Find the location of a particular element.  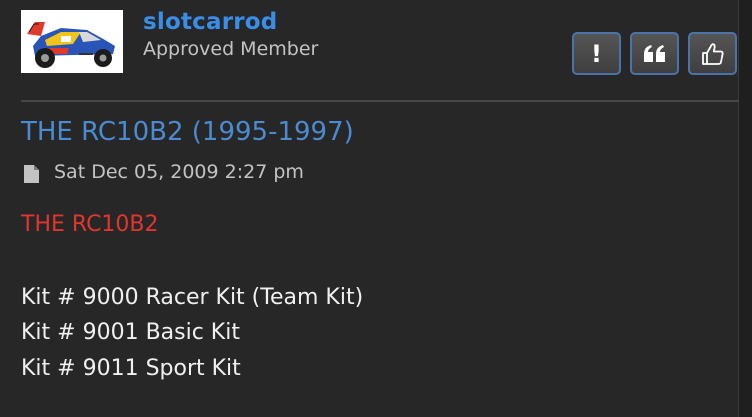

panel-edge is located at coordinates (745, 208).